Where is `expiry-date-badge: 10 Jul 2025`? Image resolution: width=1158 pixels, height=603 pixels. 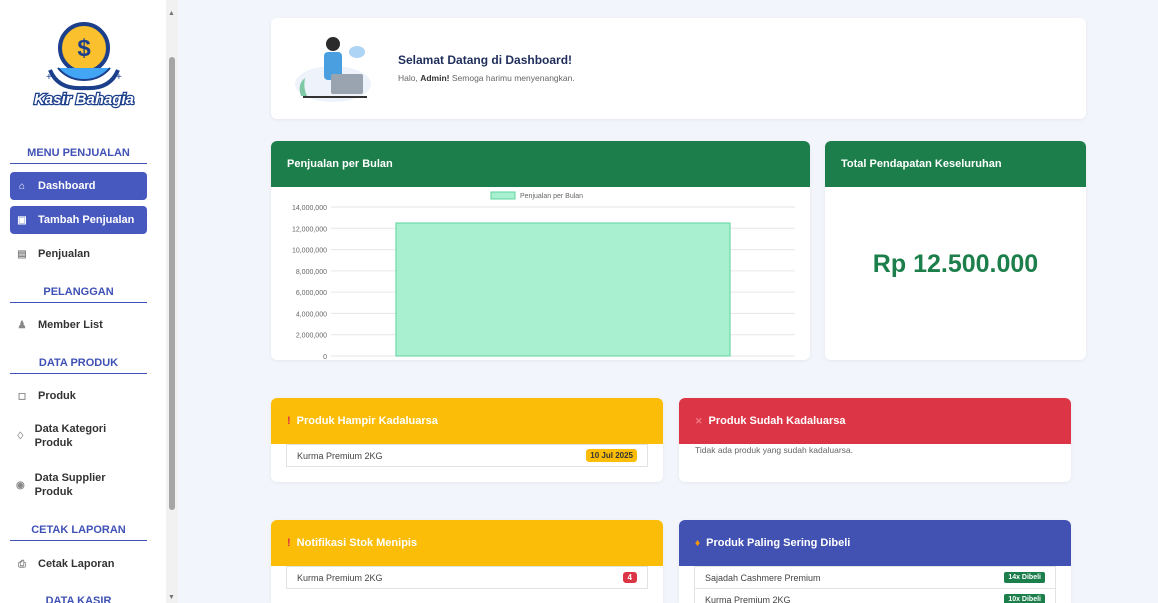 expiry-date-badge: 10 Jul 2025 is located at coordinates (611, 455).